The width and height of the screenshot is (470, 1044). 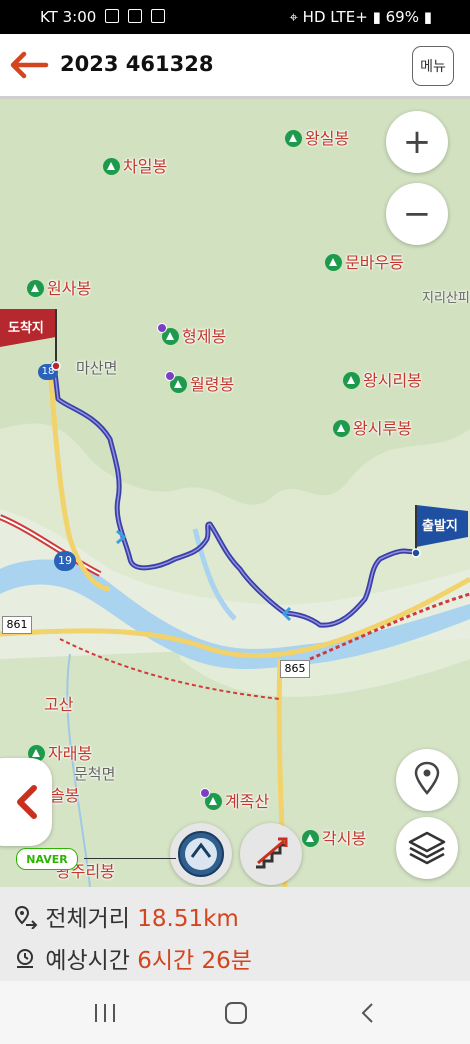 I want to click on peak-label: 왕실봉, so click(x=317, y=137).